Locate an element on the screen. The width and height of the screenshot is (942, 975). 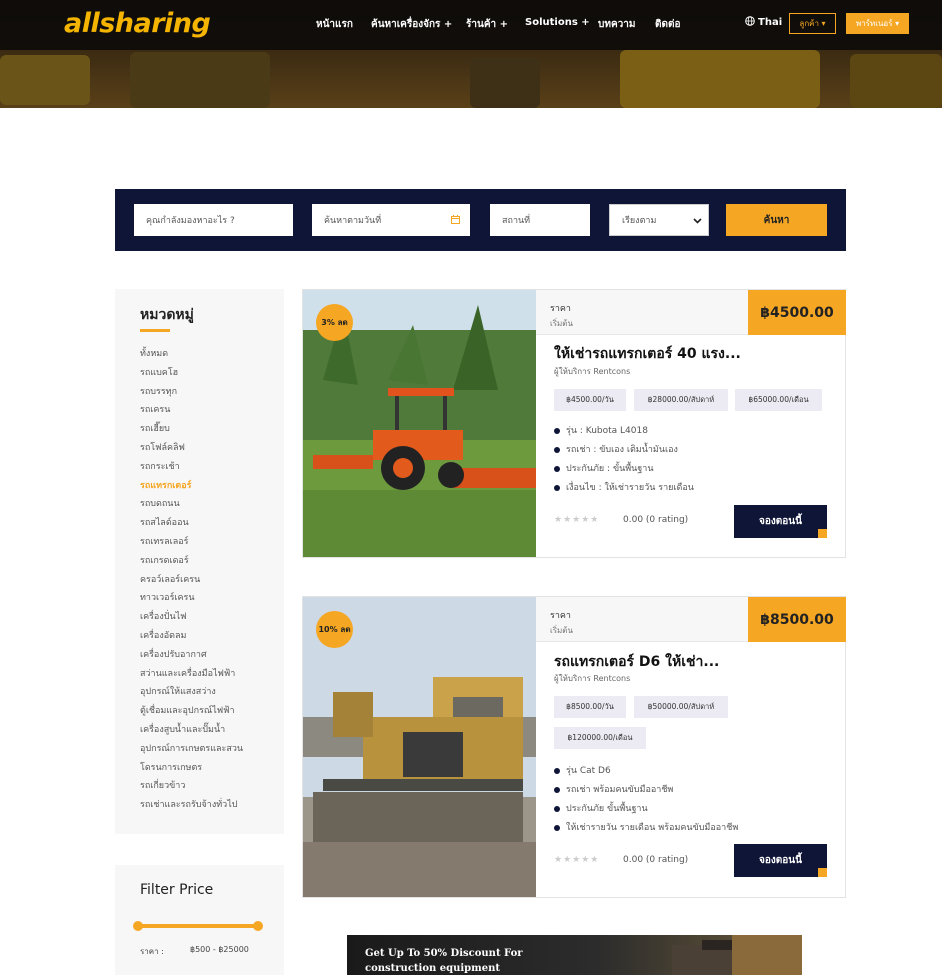
price-header: ราคา เริ่มต้น ฿8500.00 is located at coordinates (691, 619).